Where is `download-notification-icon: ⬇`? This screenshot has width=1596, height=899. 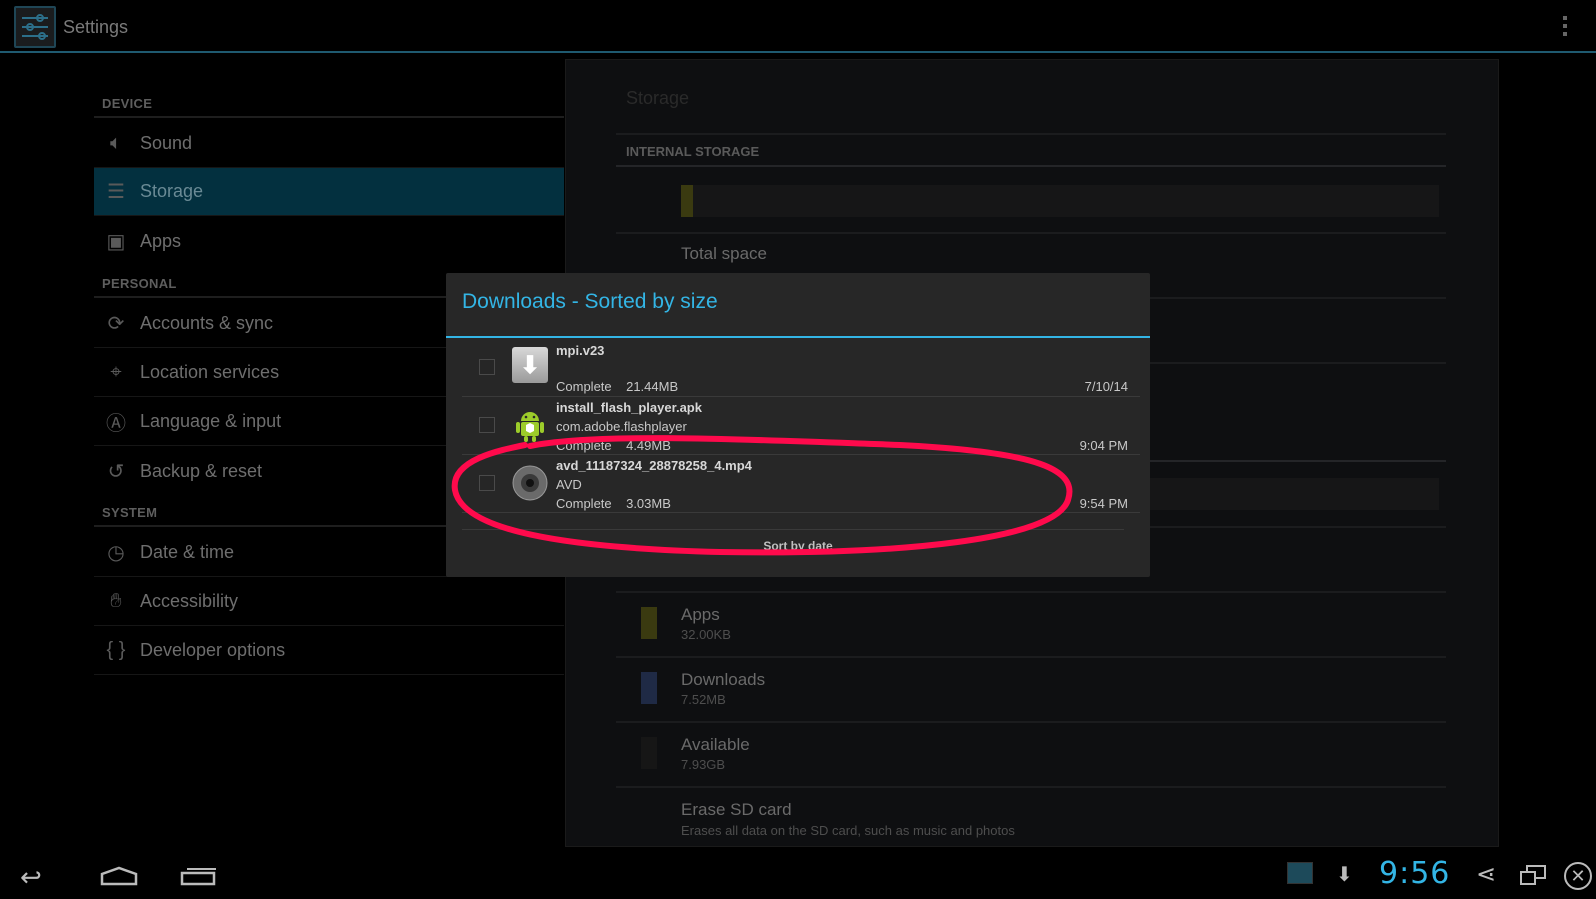 download-notification-icon: ⬇ is located at coordinates (1344, 874).